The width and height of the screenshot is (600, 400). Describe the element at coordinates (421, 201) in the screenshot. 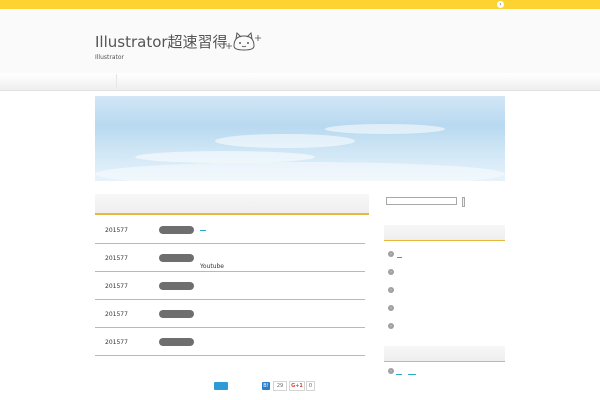

I see `search-input` at that location.